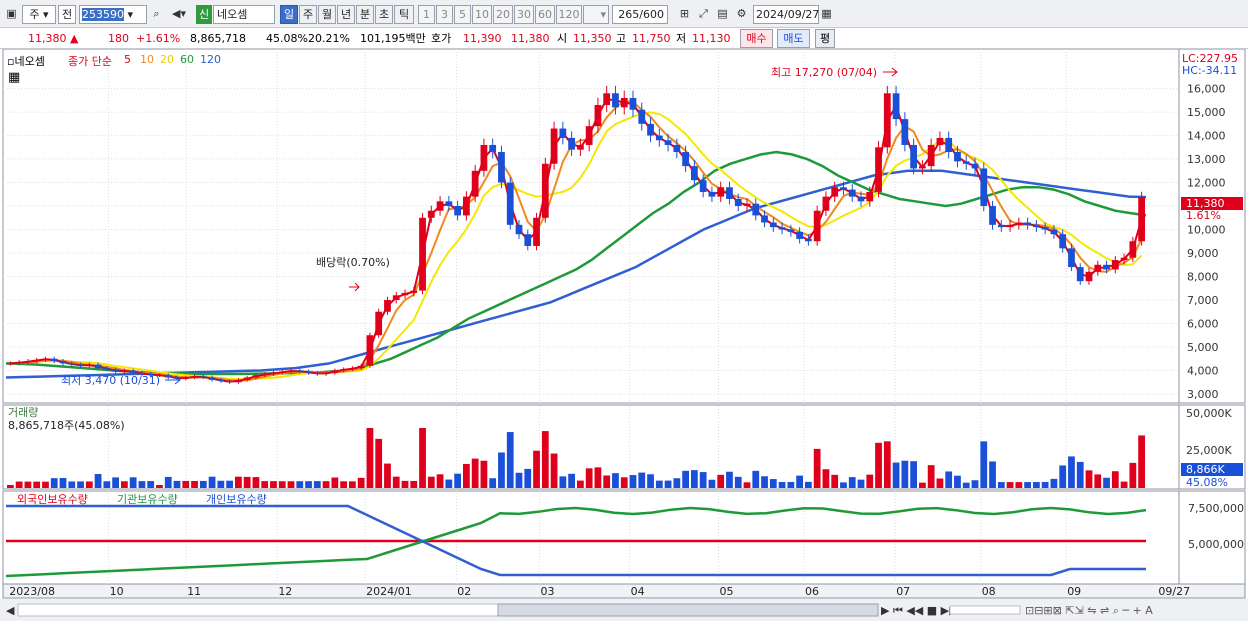 This screenshot has width=1248, height=621. Describe the element at coordinates (346, 14) in the screenshot. I see `tf-year: 년` at that location.